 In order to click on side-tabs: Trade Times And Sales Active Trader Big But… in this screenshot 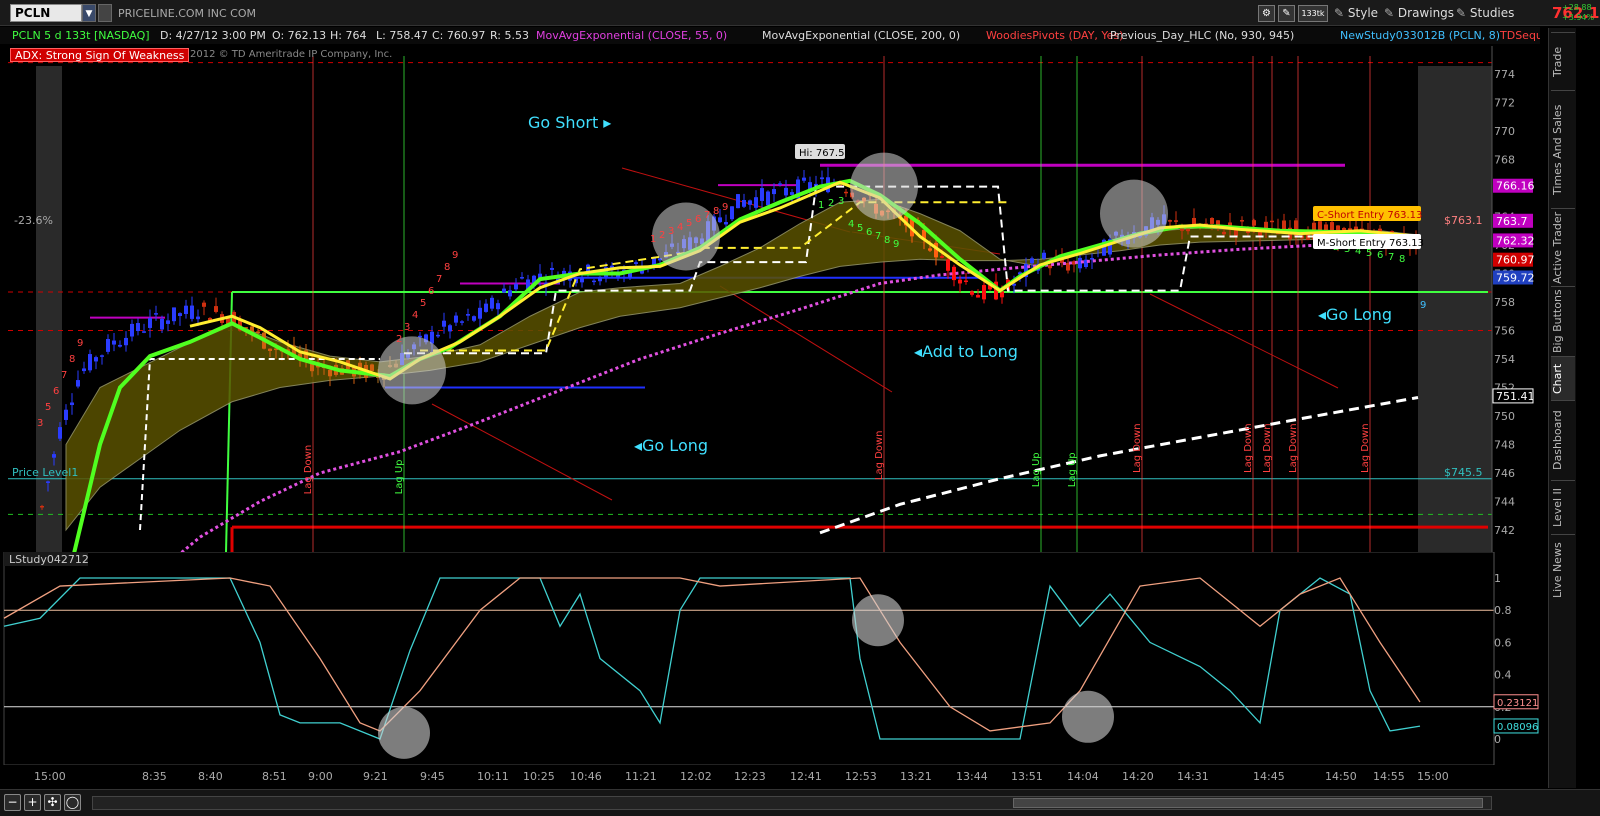, I will do `click(1562, 408)`.